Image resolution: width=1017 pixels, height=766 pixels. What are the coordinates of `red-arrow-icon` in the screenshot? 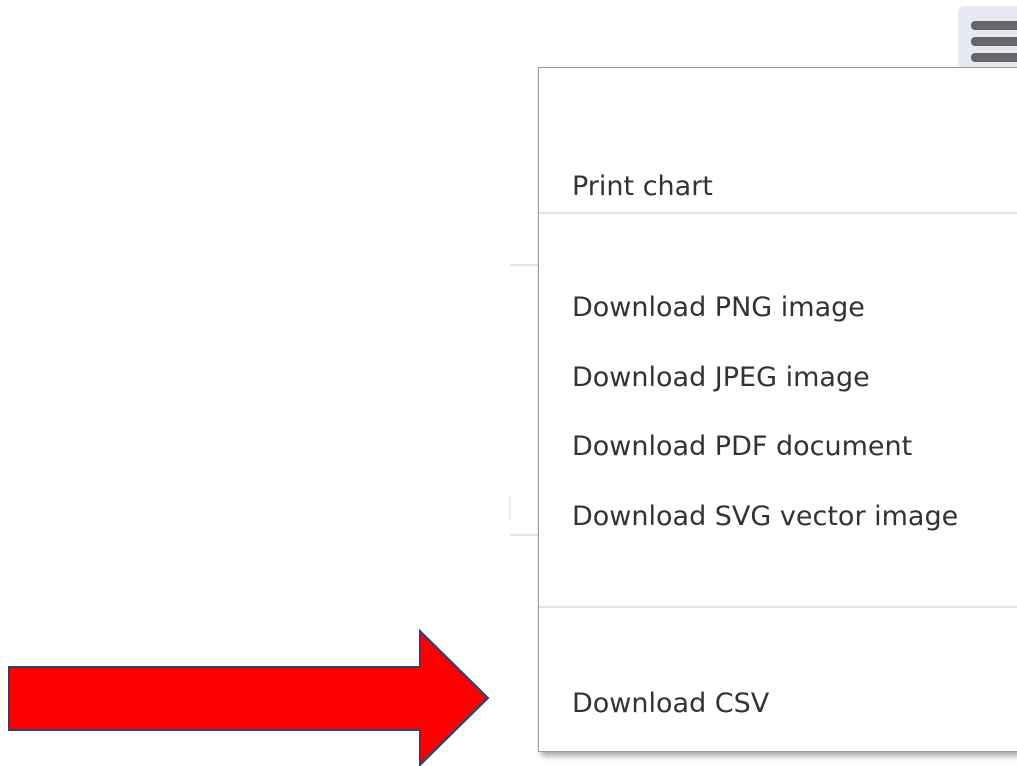 It's located at (249, 697).